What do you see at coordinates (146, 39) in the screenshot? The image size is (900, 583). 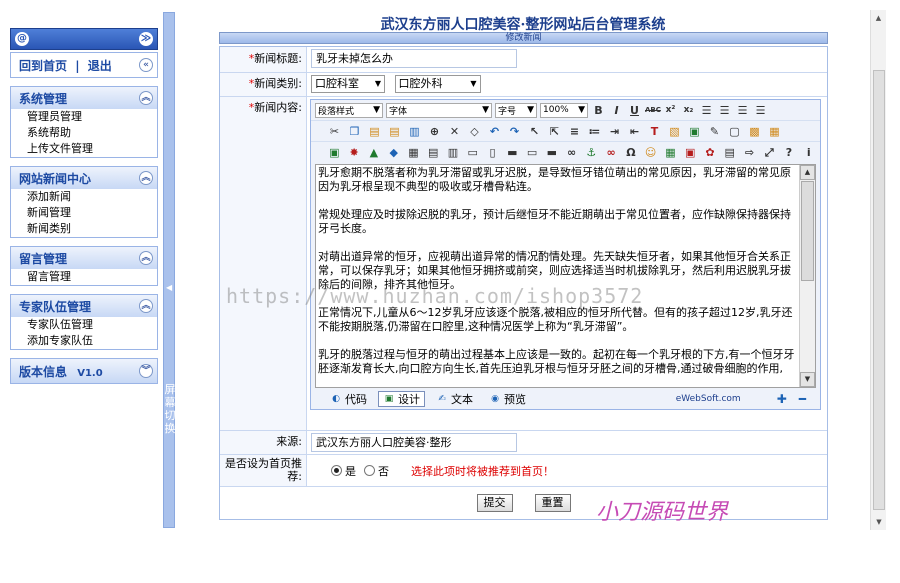 I see `collapse-all-icon: ≫` at bounding box center [146, 39].